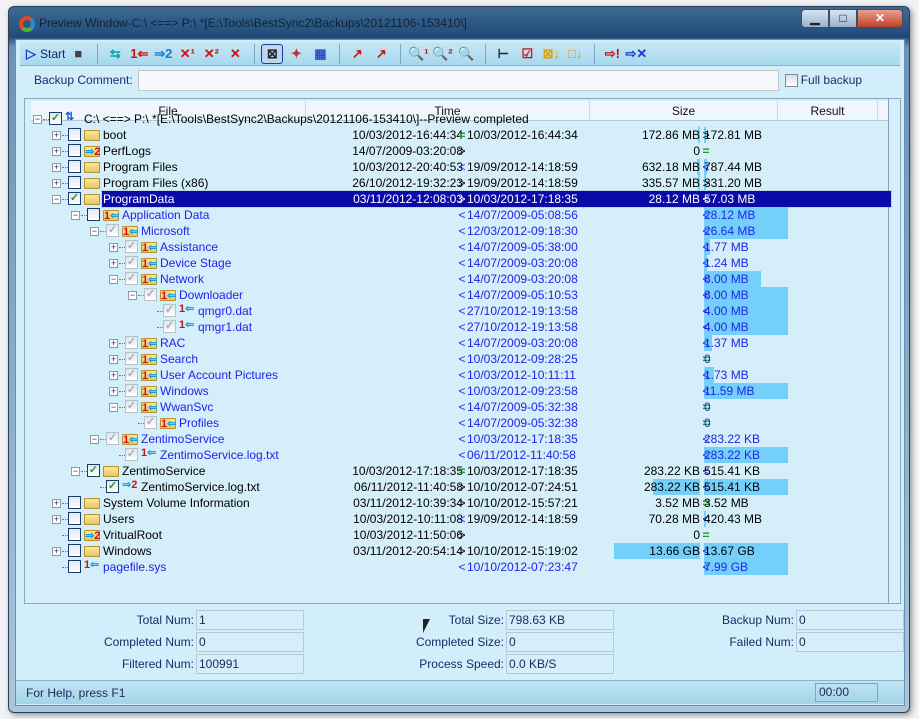 The height and width of the screenshot is (719, 919). What do you see at coordinates (442, 54) in the screenshot?
I see `find-2-button: 🔍²` at bounding box center [442, 54].